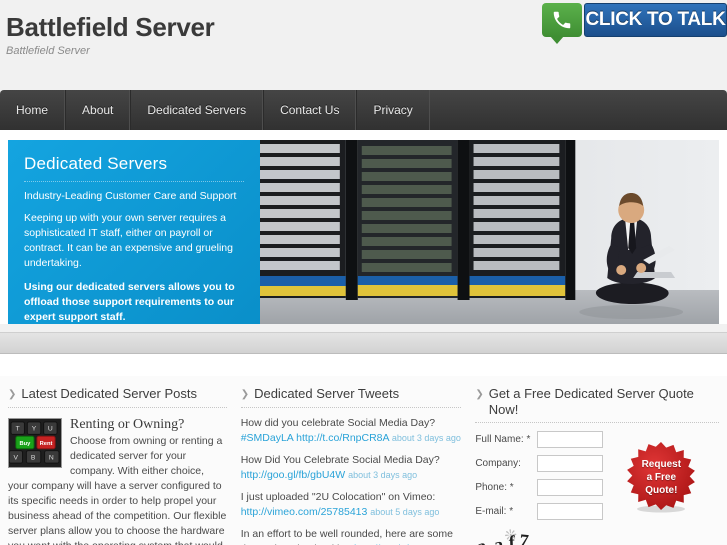 This screenshot has width=727, height=545. What do you see at coordinates (293, 475) in the screenshot?
I see `tweet-link: http://goo.gl/fb/gbU4W` at bounding box center [293, 475].